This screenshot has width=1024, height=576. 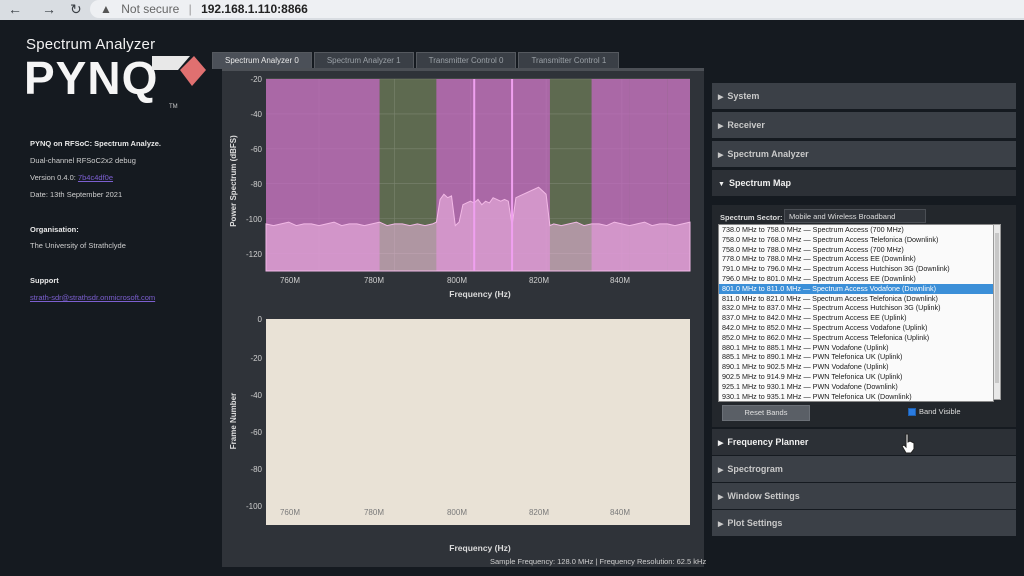 I want to click on spectrum-x-tick: 820M, so click(x=539, y=280).